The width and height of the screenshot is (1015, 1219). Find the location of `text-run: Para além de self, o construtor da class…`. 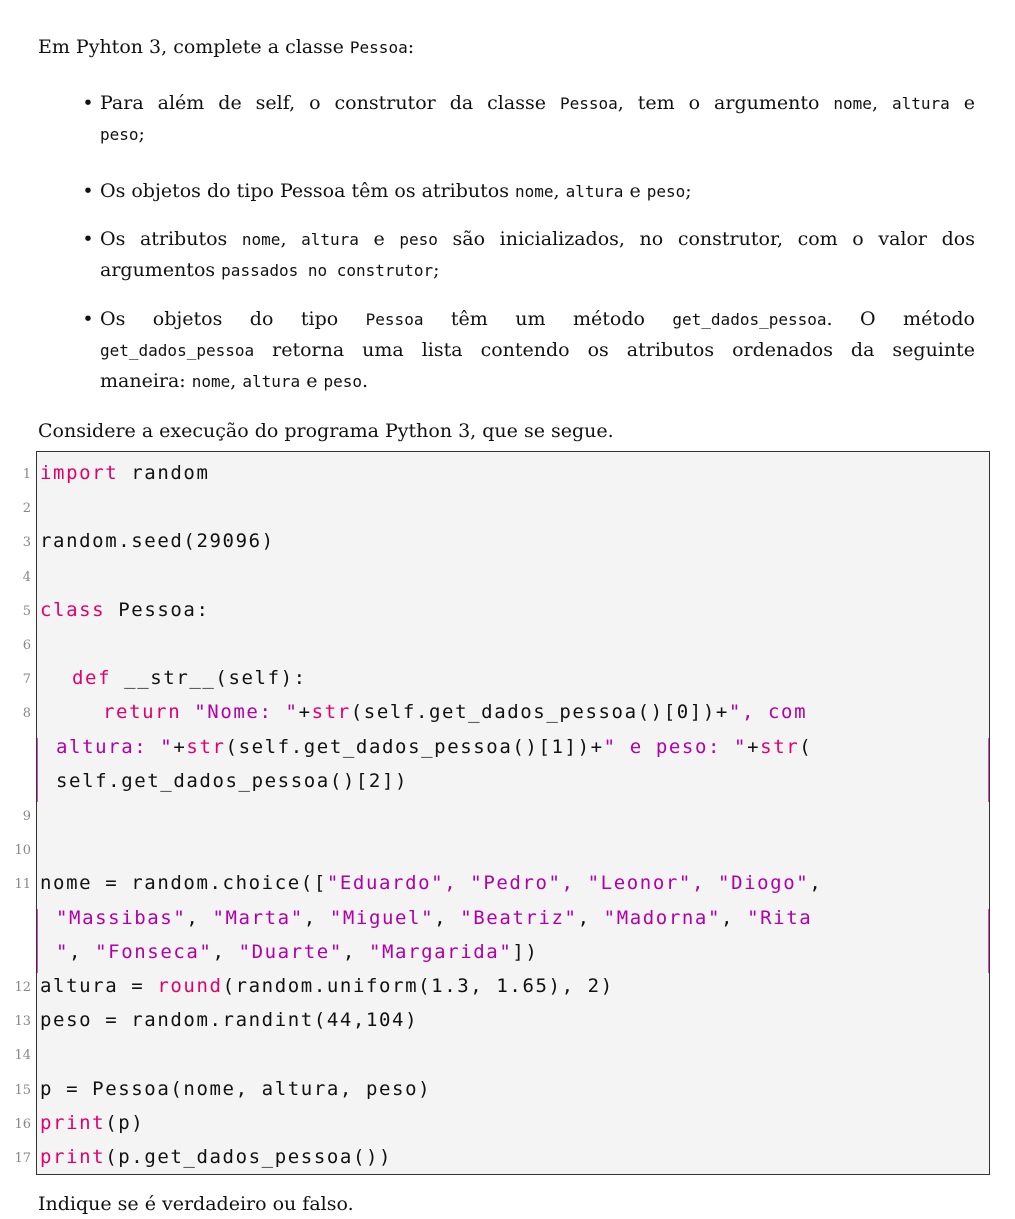

text-run: Para além de self, o construtor da class… is located at coordinates (330, 103).